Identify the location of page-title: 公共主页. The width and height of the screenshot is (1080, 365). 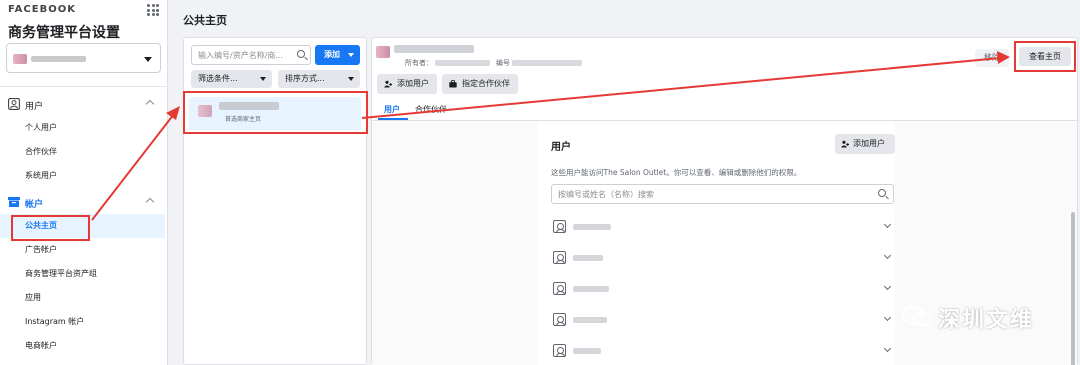
(205, 20).